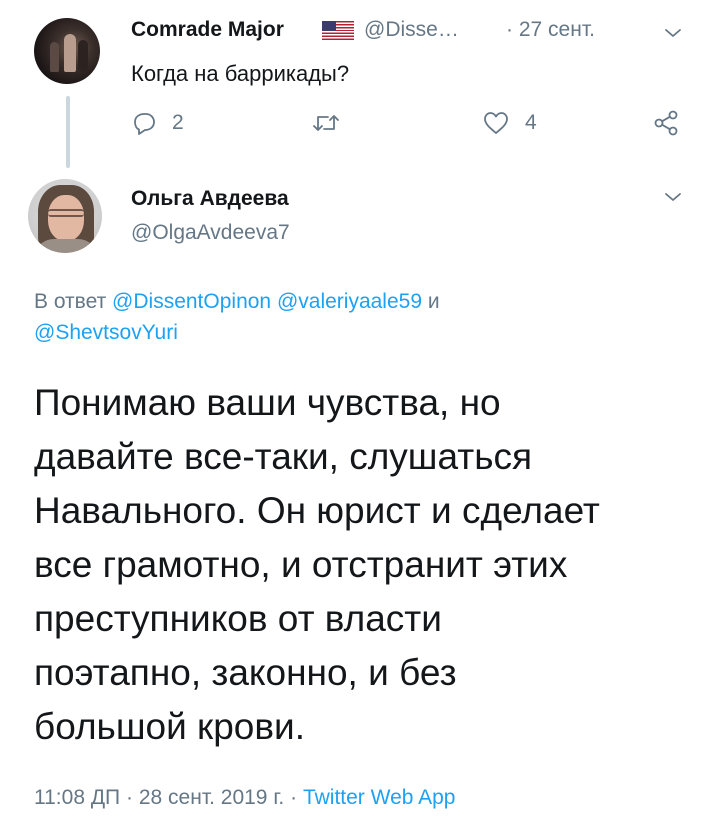 The width and height of the screenshot is (720, 823). Describe the element at coordinates (240, 73) in the screenshot. I see `parent-tweet-text: Когда на баррикады?` at that location.